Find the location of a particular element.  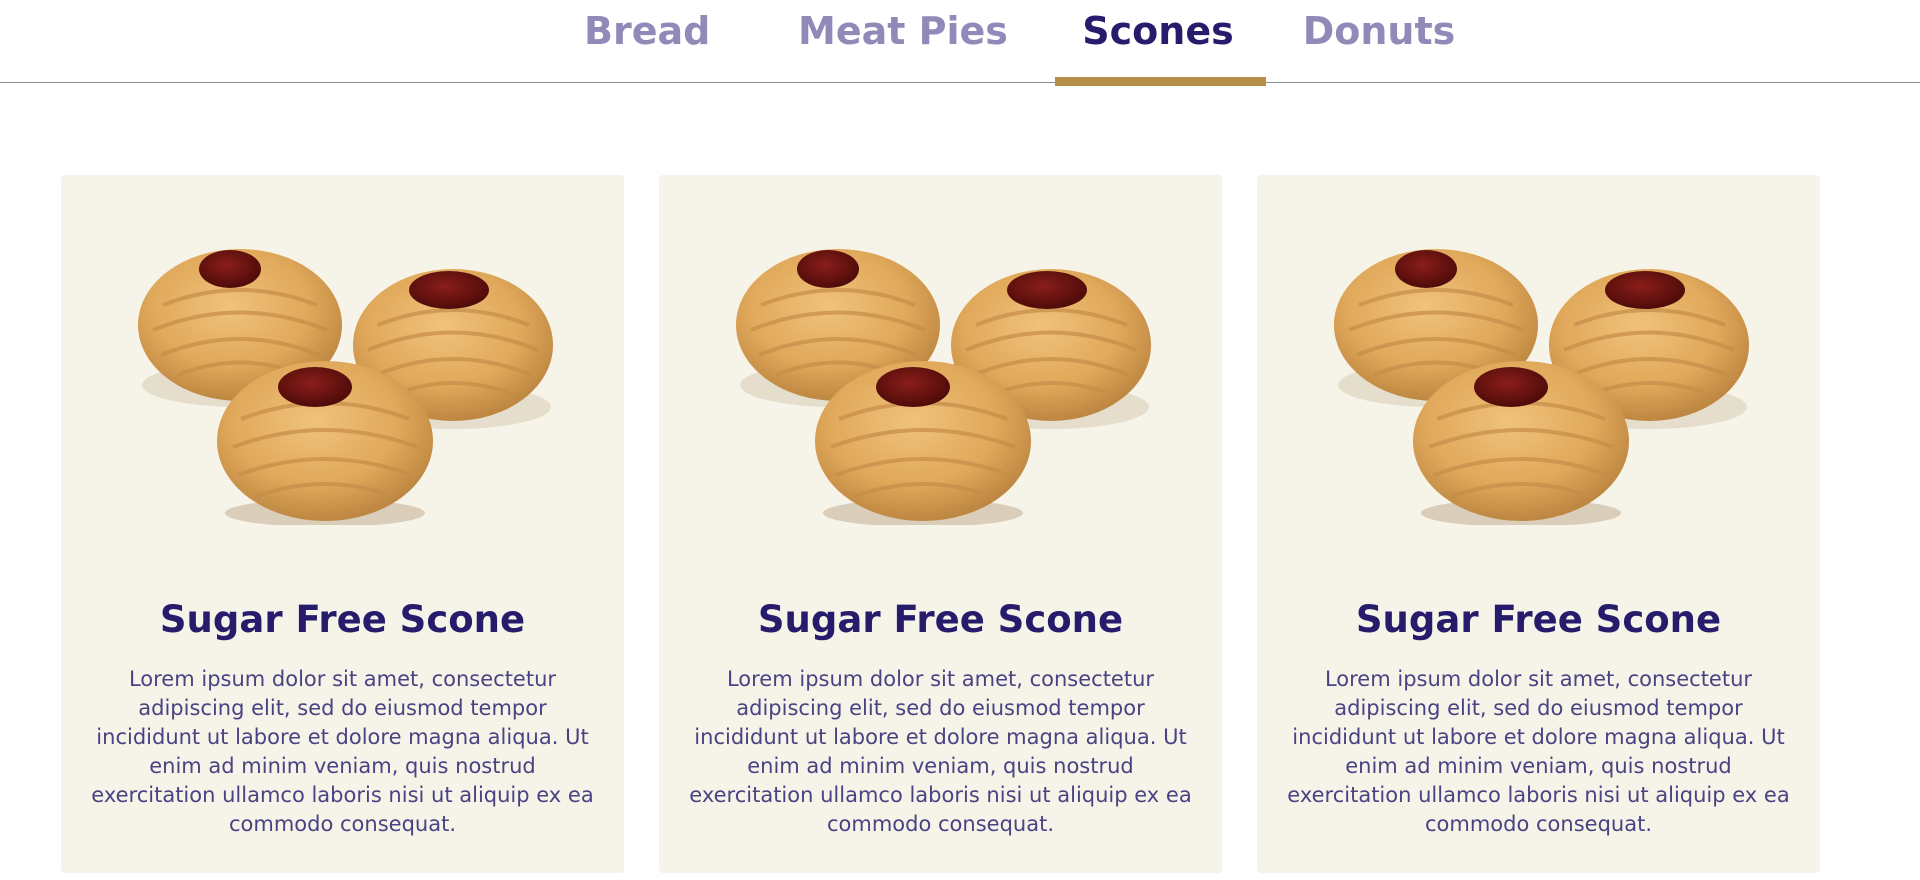

tab-scones: Scones is located at coordinates (1158, 31).